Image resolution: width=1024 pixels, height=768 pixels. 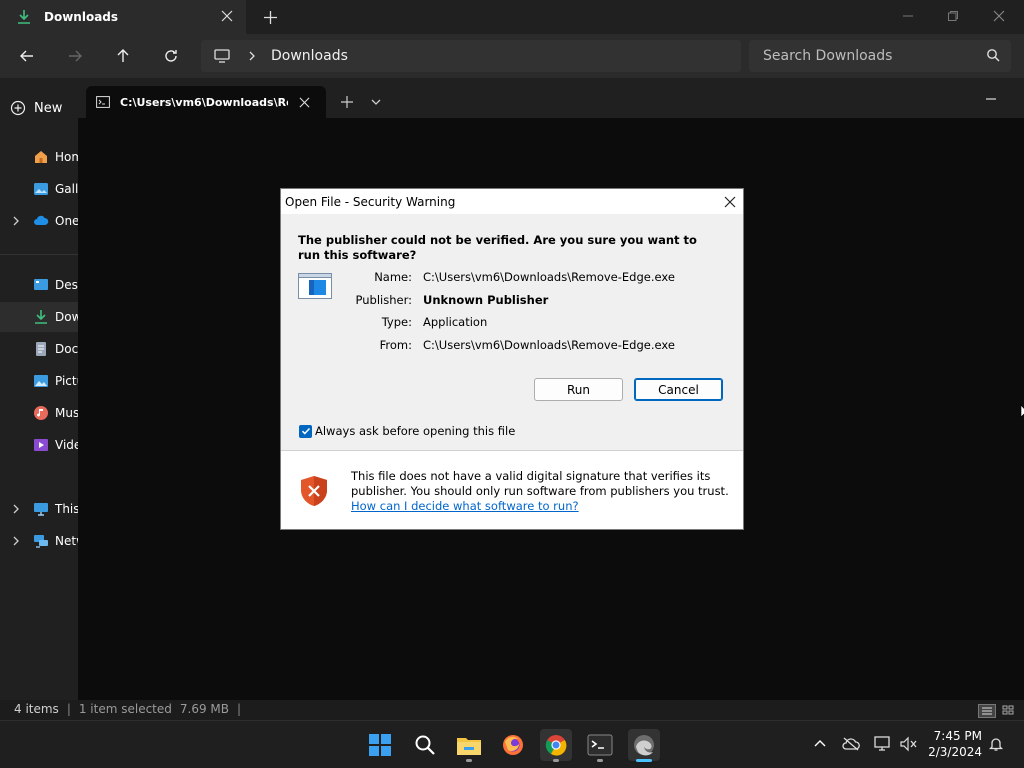 What do you see at coordinates (18, 108) in the screenshot?
I see `plus-circle-icon` at bounding box center [18, 108].